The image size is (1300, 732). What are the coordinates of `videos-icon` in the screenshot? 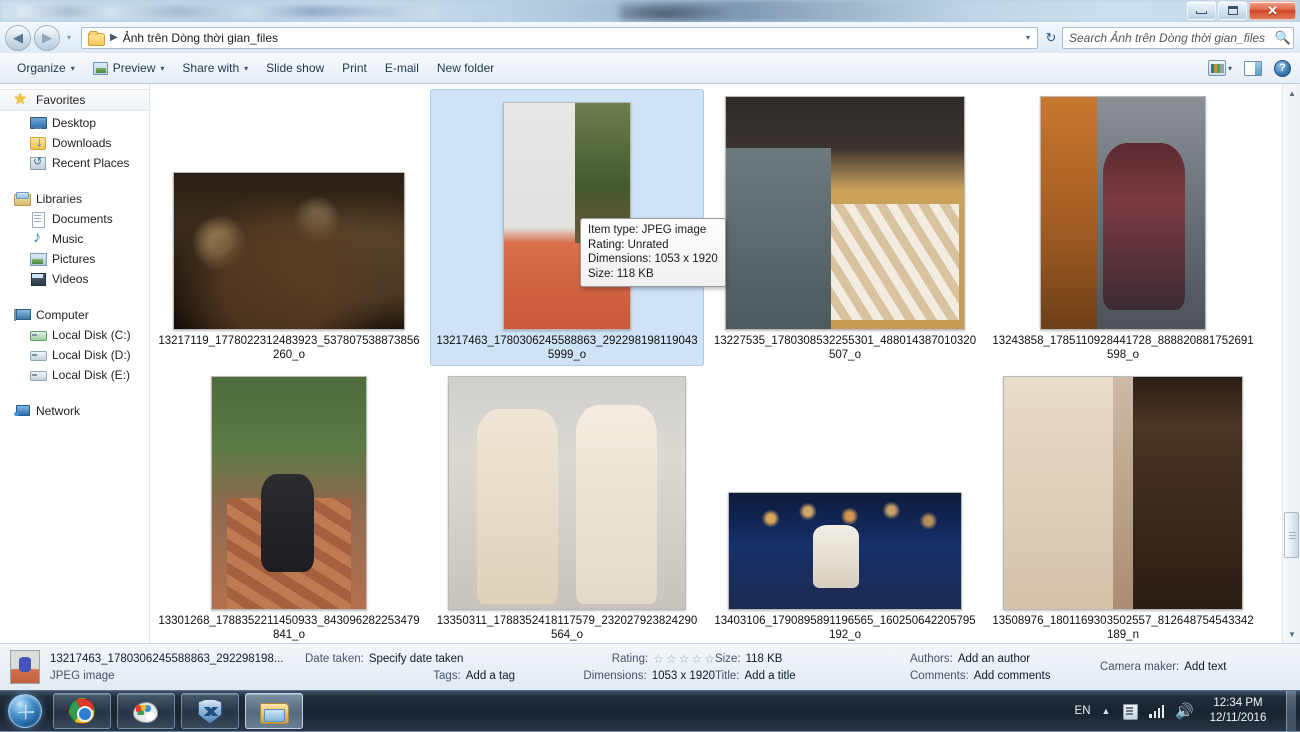 It's located at (38, 279).